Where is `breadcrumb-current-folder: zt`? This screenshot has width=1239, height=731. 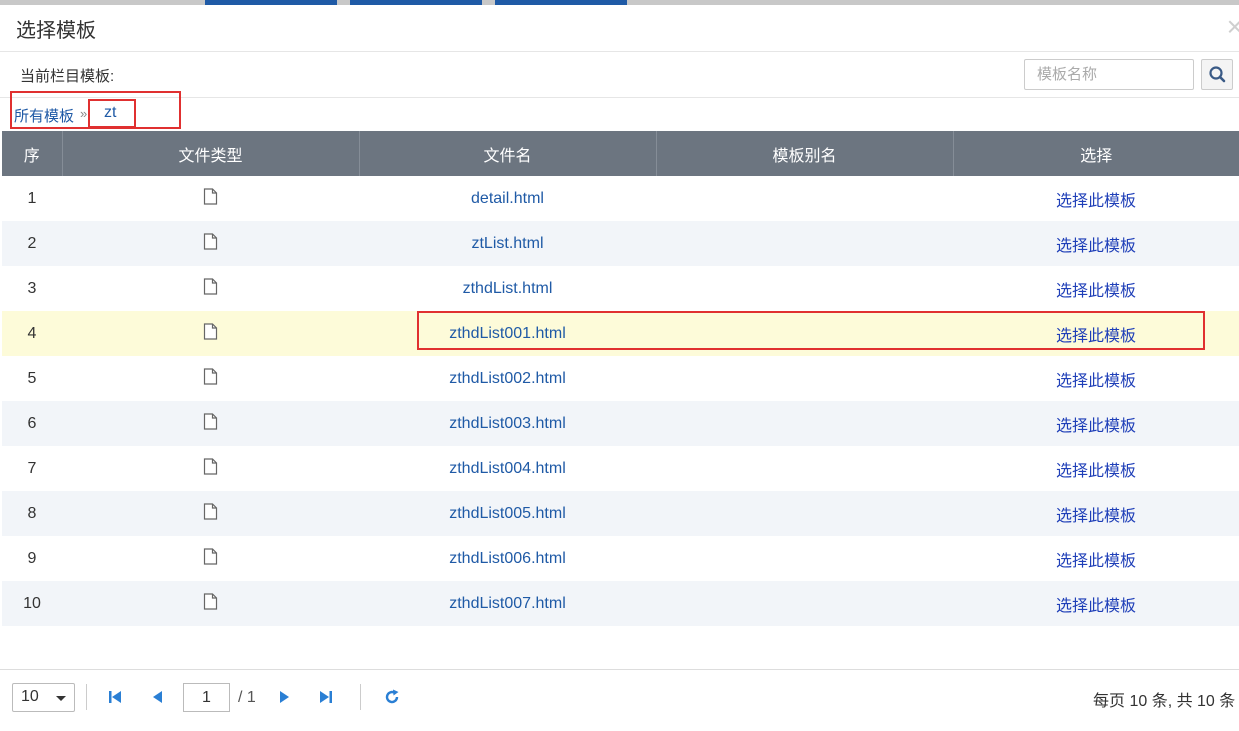
breadcrumb-current-folder: zt is located at coordinates (110, 113).